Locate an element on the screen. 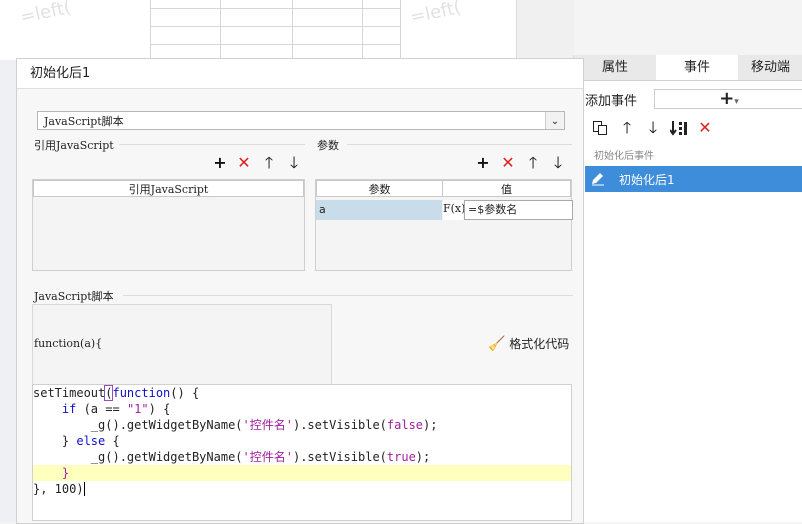 This screenshot has height=524, width=802. chevron-down-icon: ⌄ is located at coordinates (554, 120).